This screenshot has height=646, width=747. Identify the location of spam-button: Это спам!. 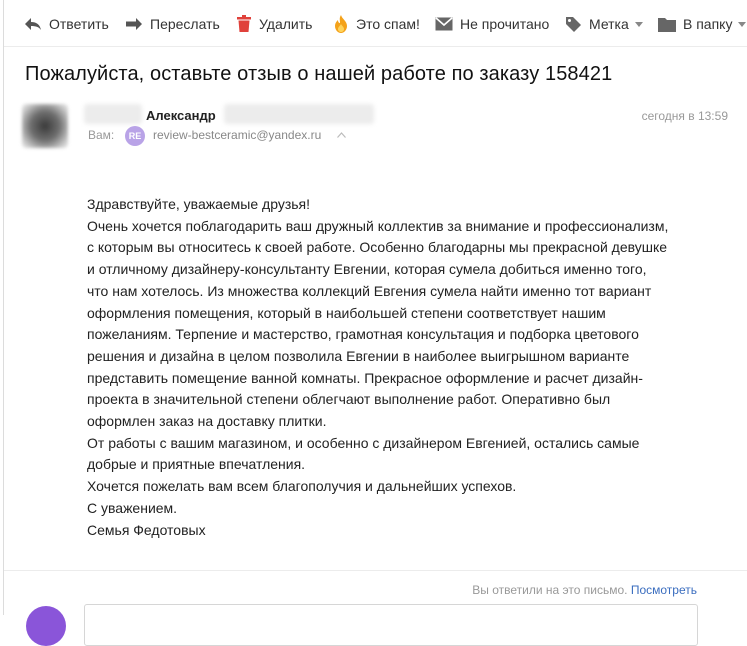
(376, 24).